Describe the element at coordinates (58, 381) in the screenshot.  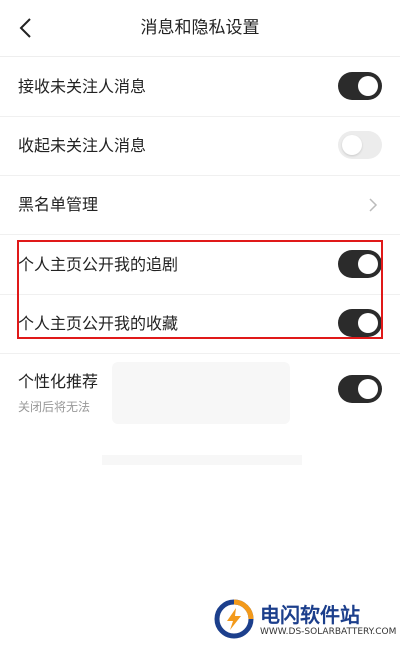
I see `personalized-label: 个性化推荐` at that location.